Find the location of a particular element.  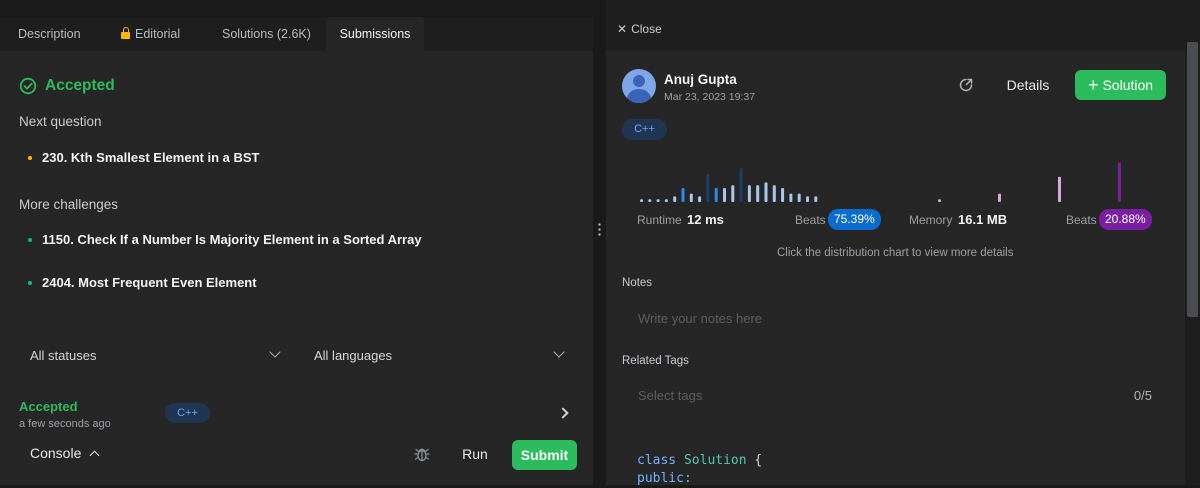

console-toggle: Console is located at coordinates (65, 453).